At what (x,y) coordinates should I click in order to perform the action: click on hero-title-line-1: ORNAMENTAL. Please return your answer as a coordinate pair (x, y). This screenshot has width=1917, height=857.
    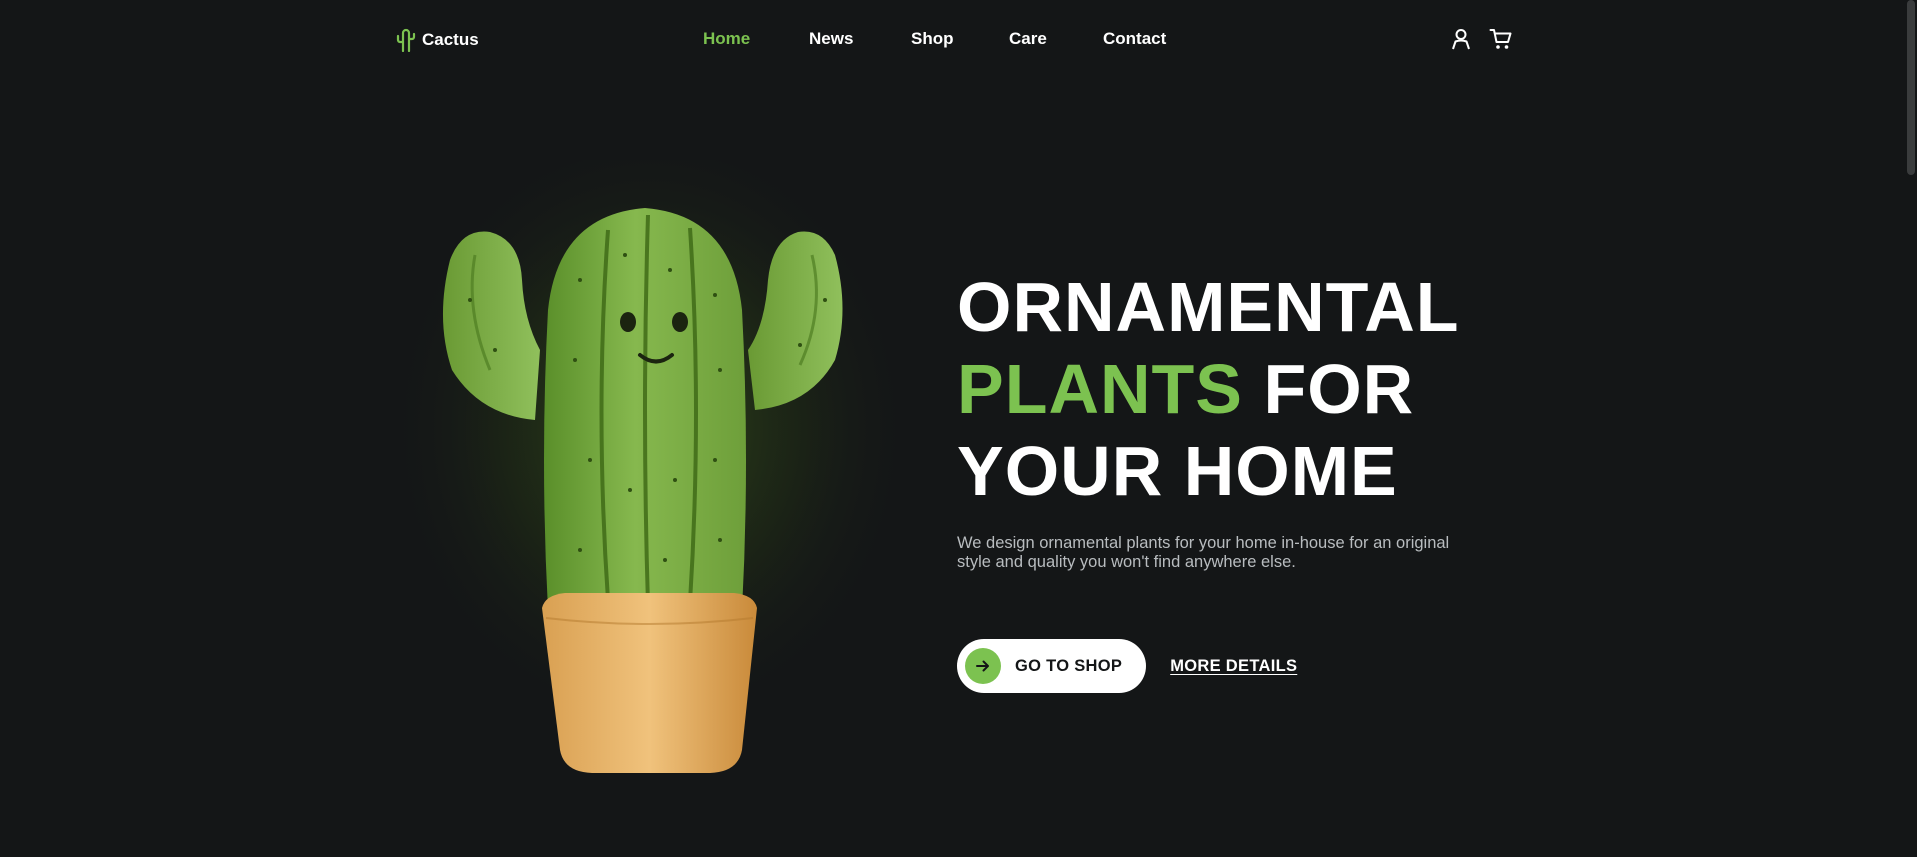
    Looking at the image, I should click on (1208, 307).